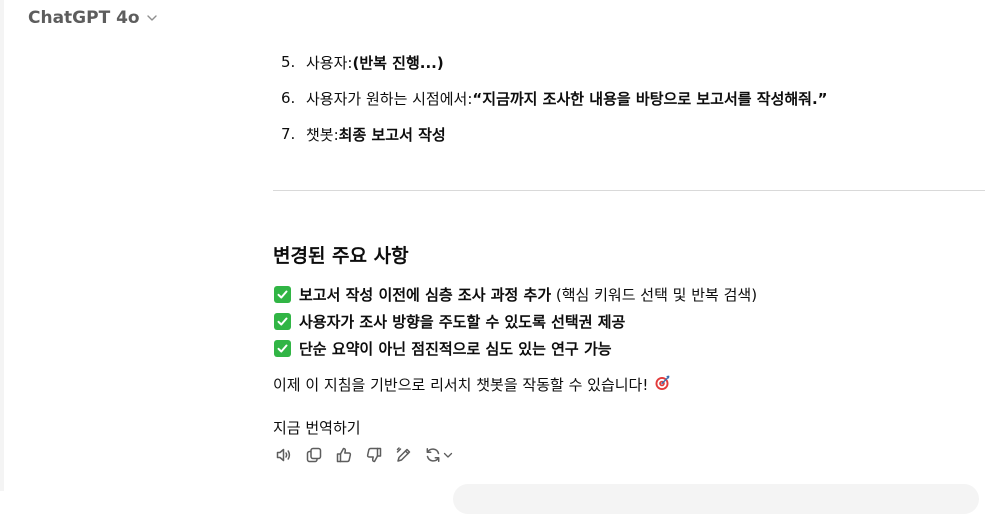  I want to click on list-item: 5. 사용자: (반복 진행...), so click(554, 62).